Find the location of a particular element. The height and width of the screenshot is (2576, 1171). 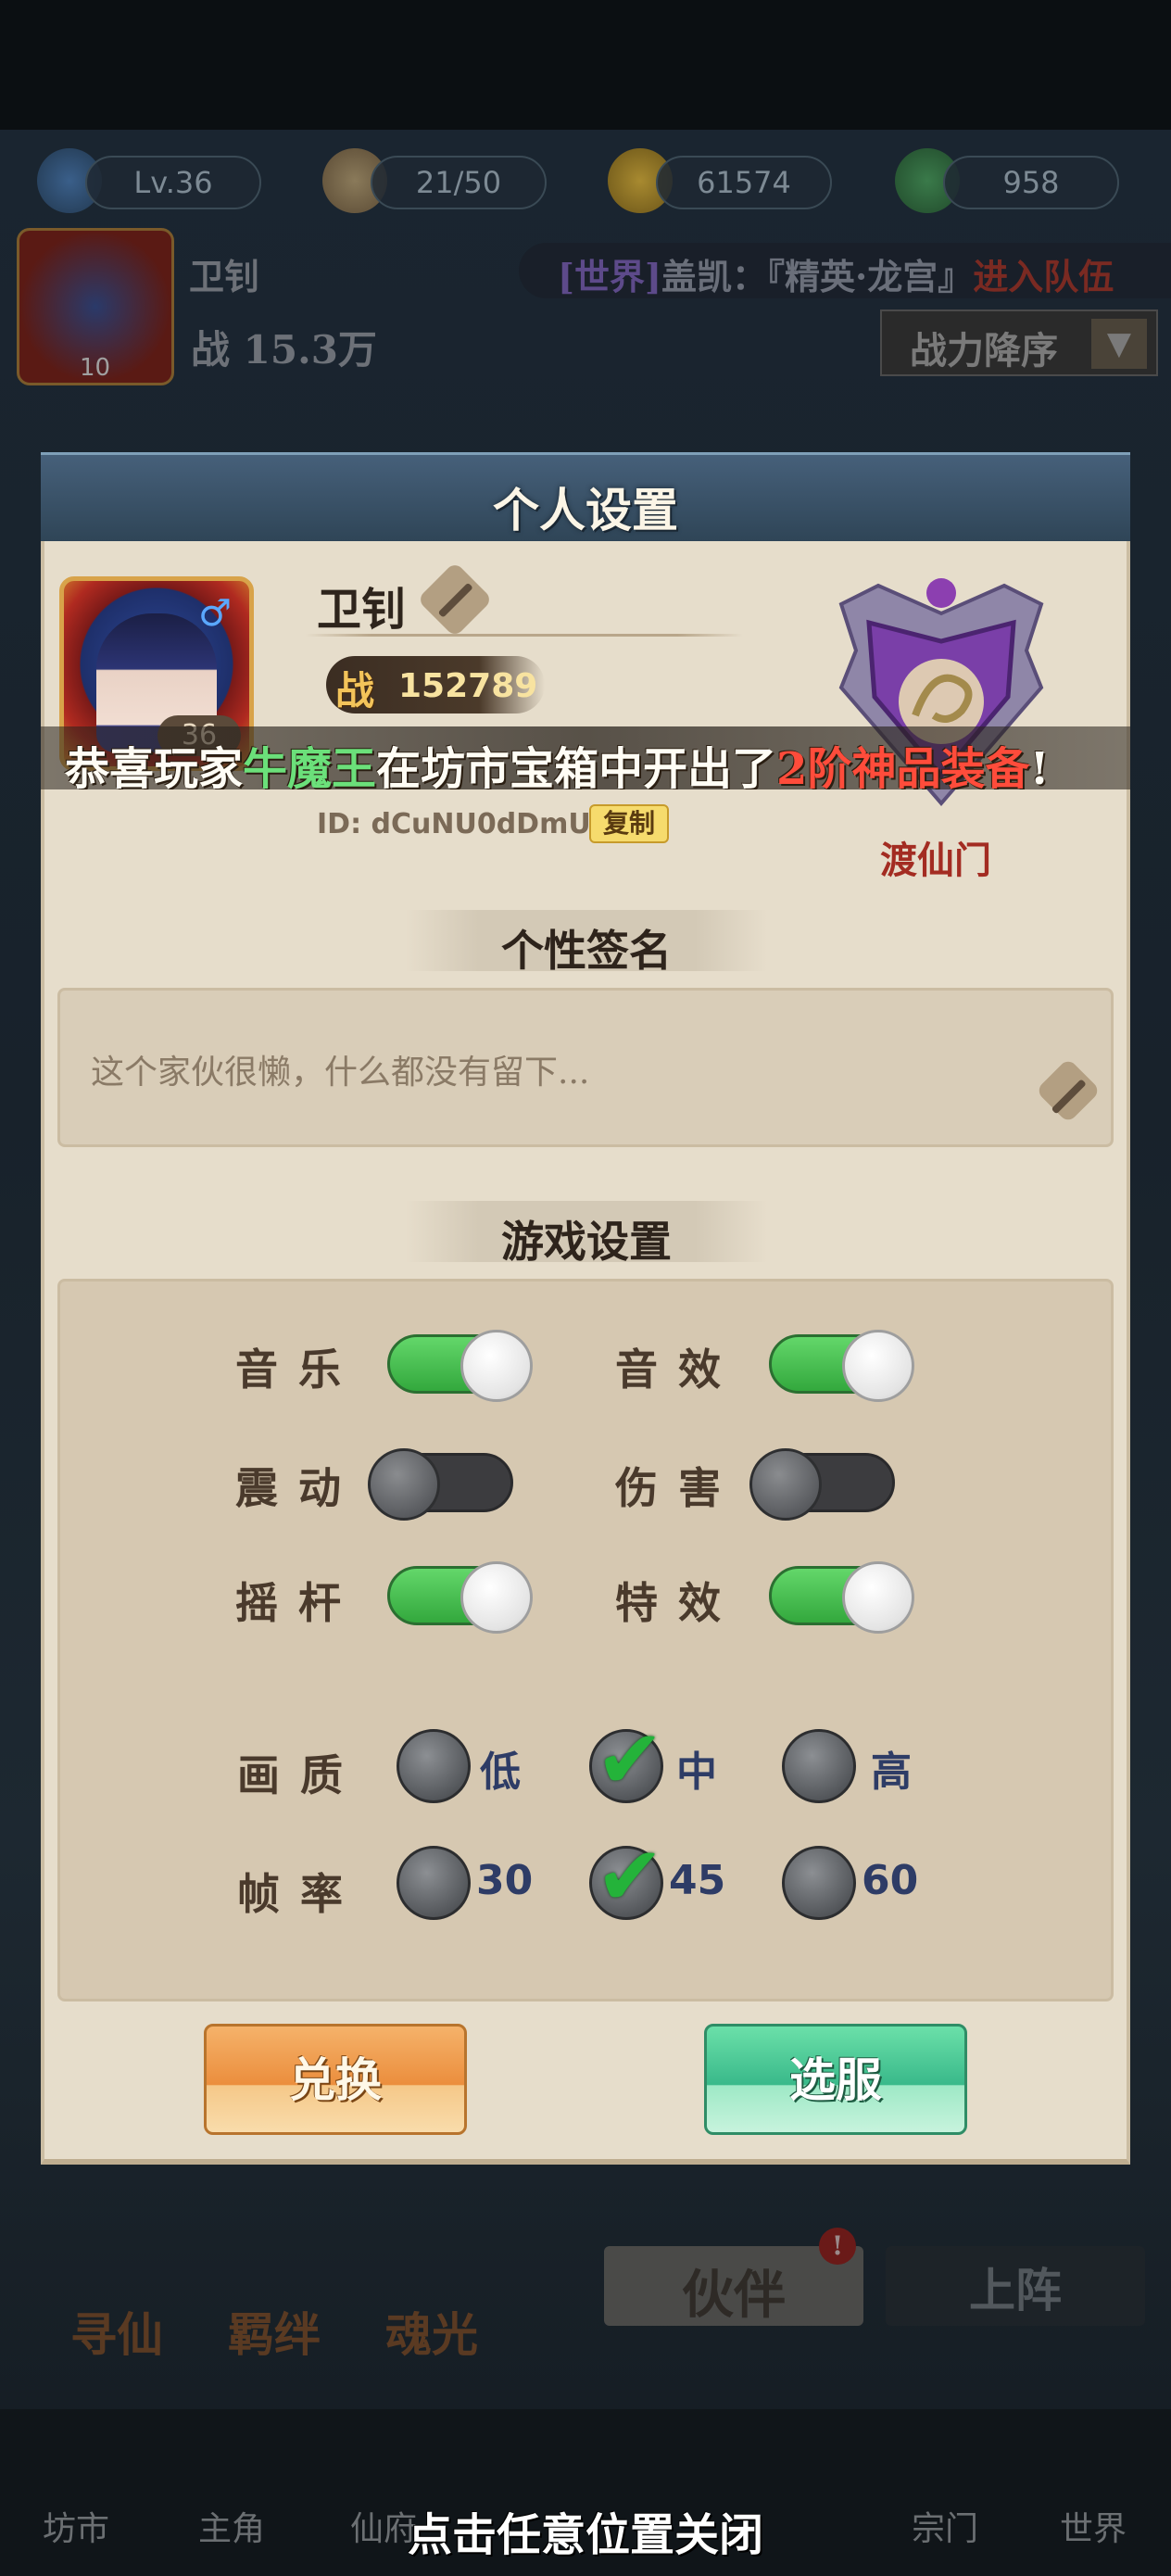

coins-display: 61574 is located at coordinates (744, 182).